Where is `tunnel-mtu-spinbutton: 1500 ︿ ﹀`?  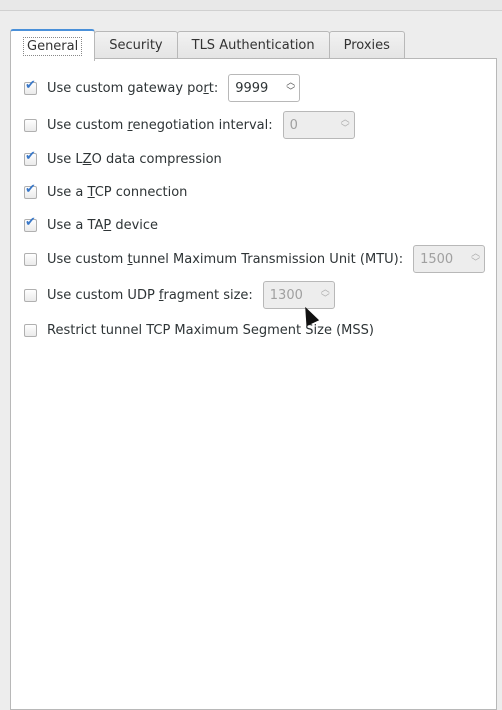 tunnel-mtu-spinbutton: 1500 ︿ ﹀ is located at coordinates (449, 259).